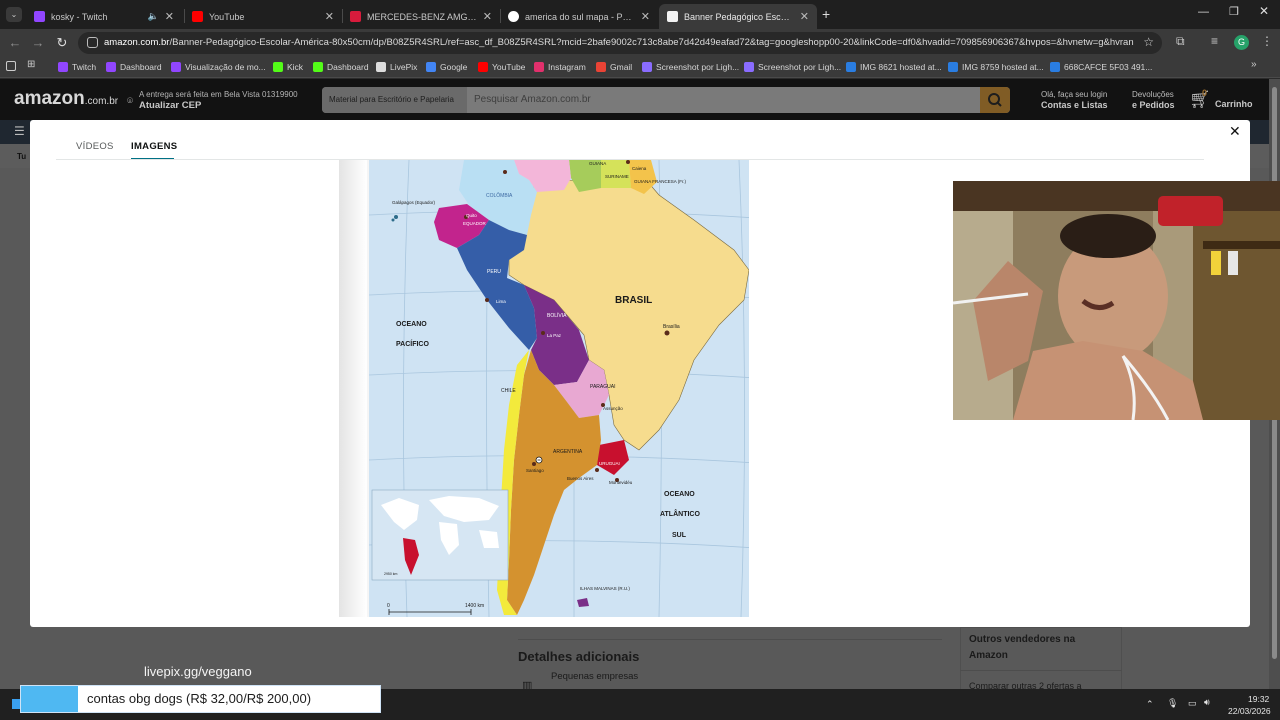 The image size is (1280, 720). I want to click on site-info-icon, so click(92, 42).